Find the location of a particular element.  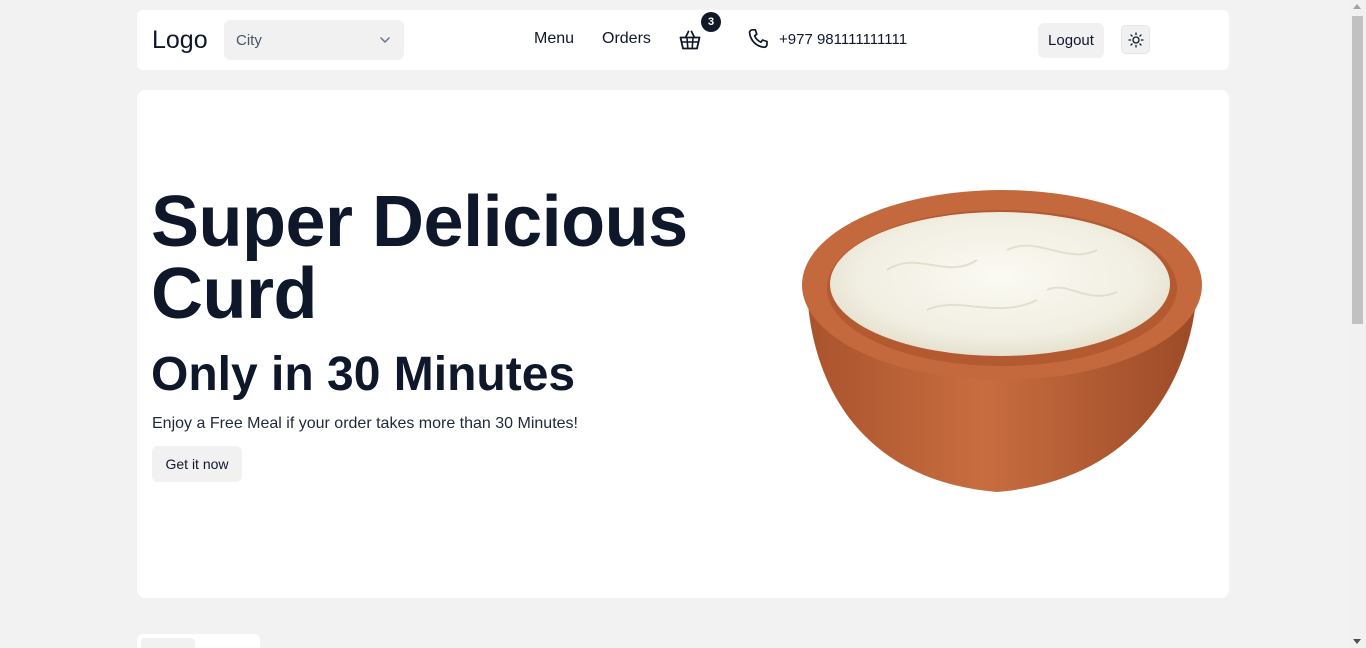

get-it-now-button: Get it now is located at coordinates (197, 464).